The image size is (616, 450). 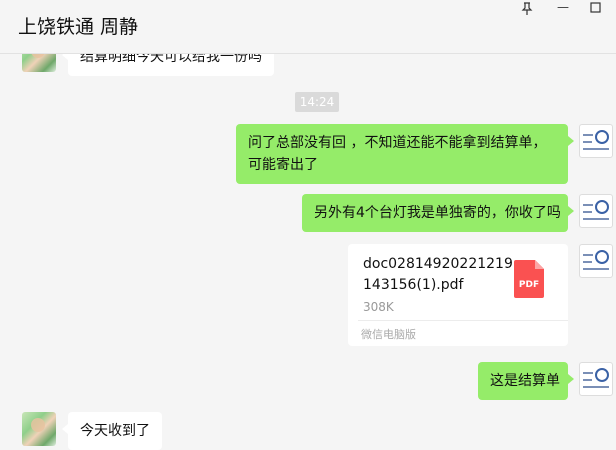 I want to click on minimize-icon: —, so click(x=563, y=7).